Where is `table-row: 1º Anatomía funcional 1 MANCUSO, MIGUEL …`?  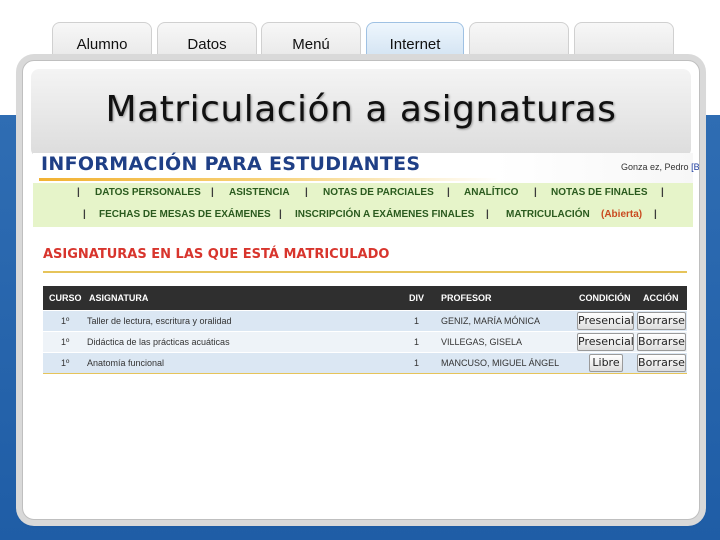
table-row: 1º Anatomía funcional 1 MANCUSO, MIGUEL … is located at coordinates (365, 363).